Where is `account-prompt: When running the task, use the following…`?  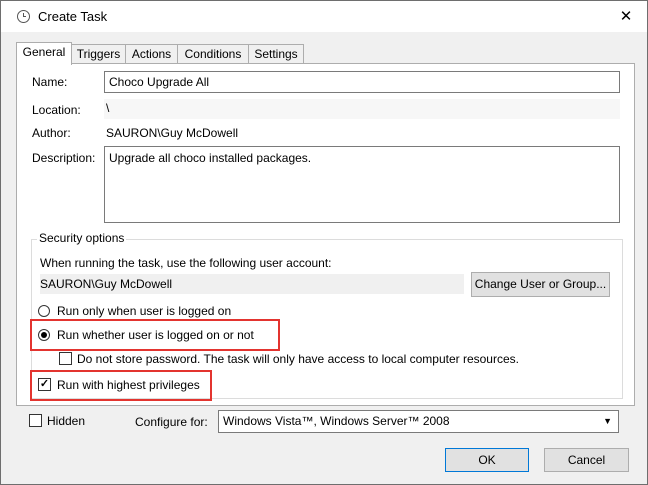
account-prompt: When running the task, use the following… is located at coordinates (186, 263).